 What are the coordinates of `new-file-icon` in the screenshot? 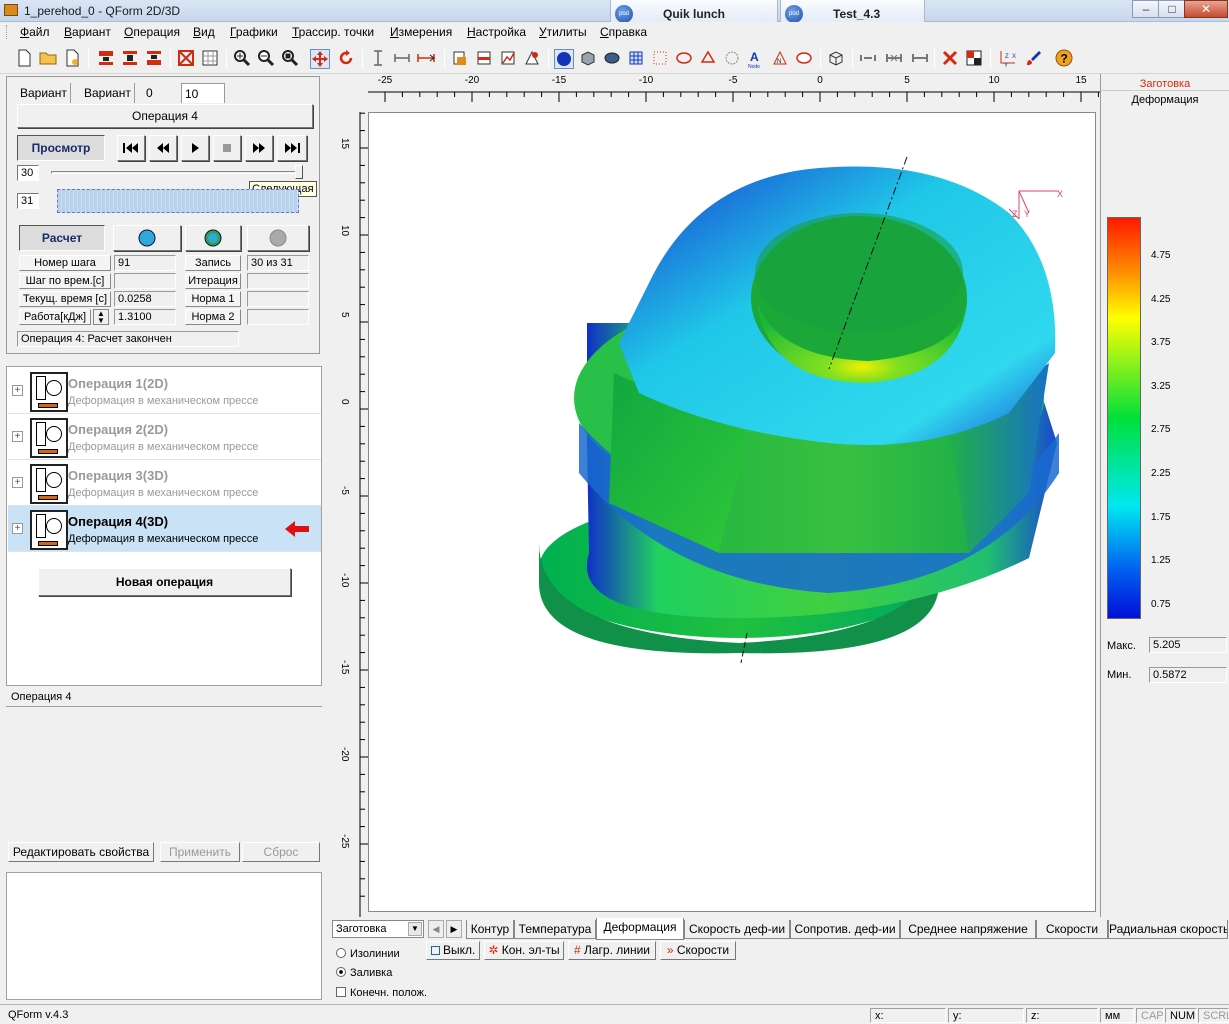 It's located at (24, 59).